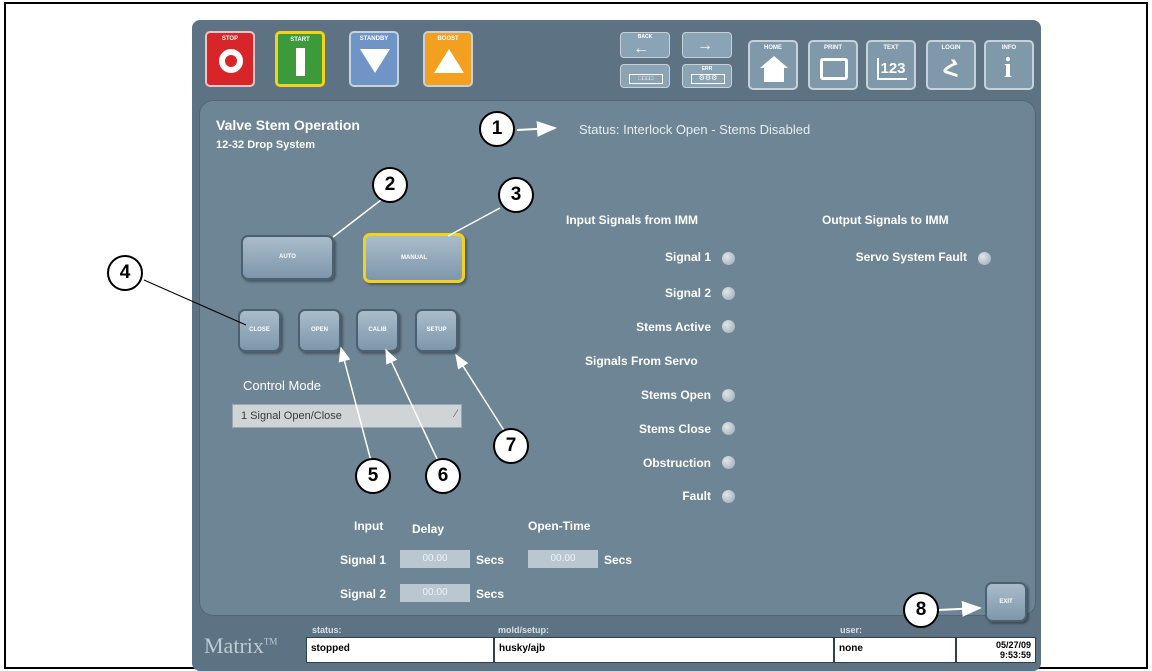  What do you see at coordinates (774, 75) in the screenshot?
I see `home-icon-body` at bounding box center [774, 75].